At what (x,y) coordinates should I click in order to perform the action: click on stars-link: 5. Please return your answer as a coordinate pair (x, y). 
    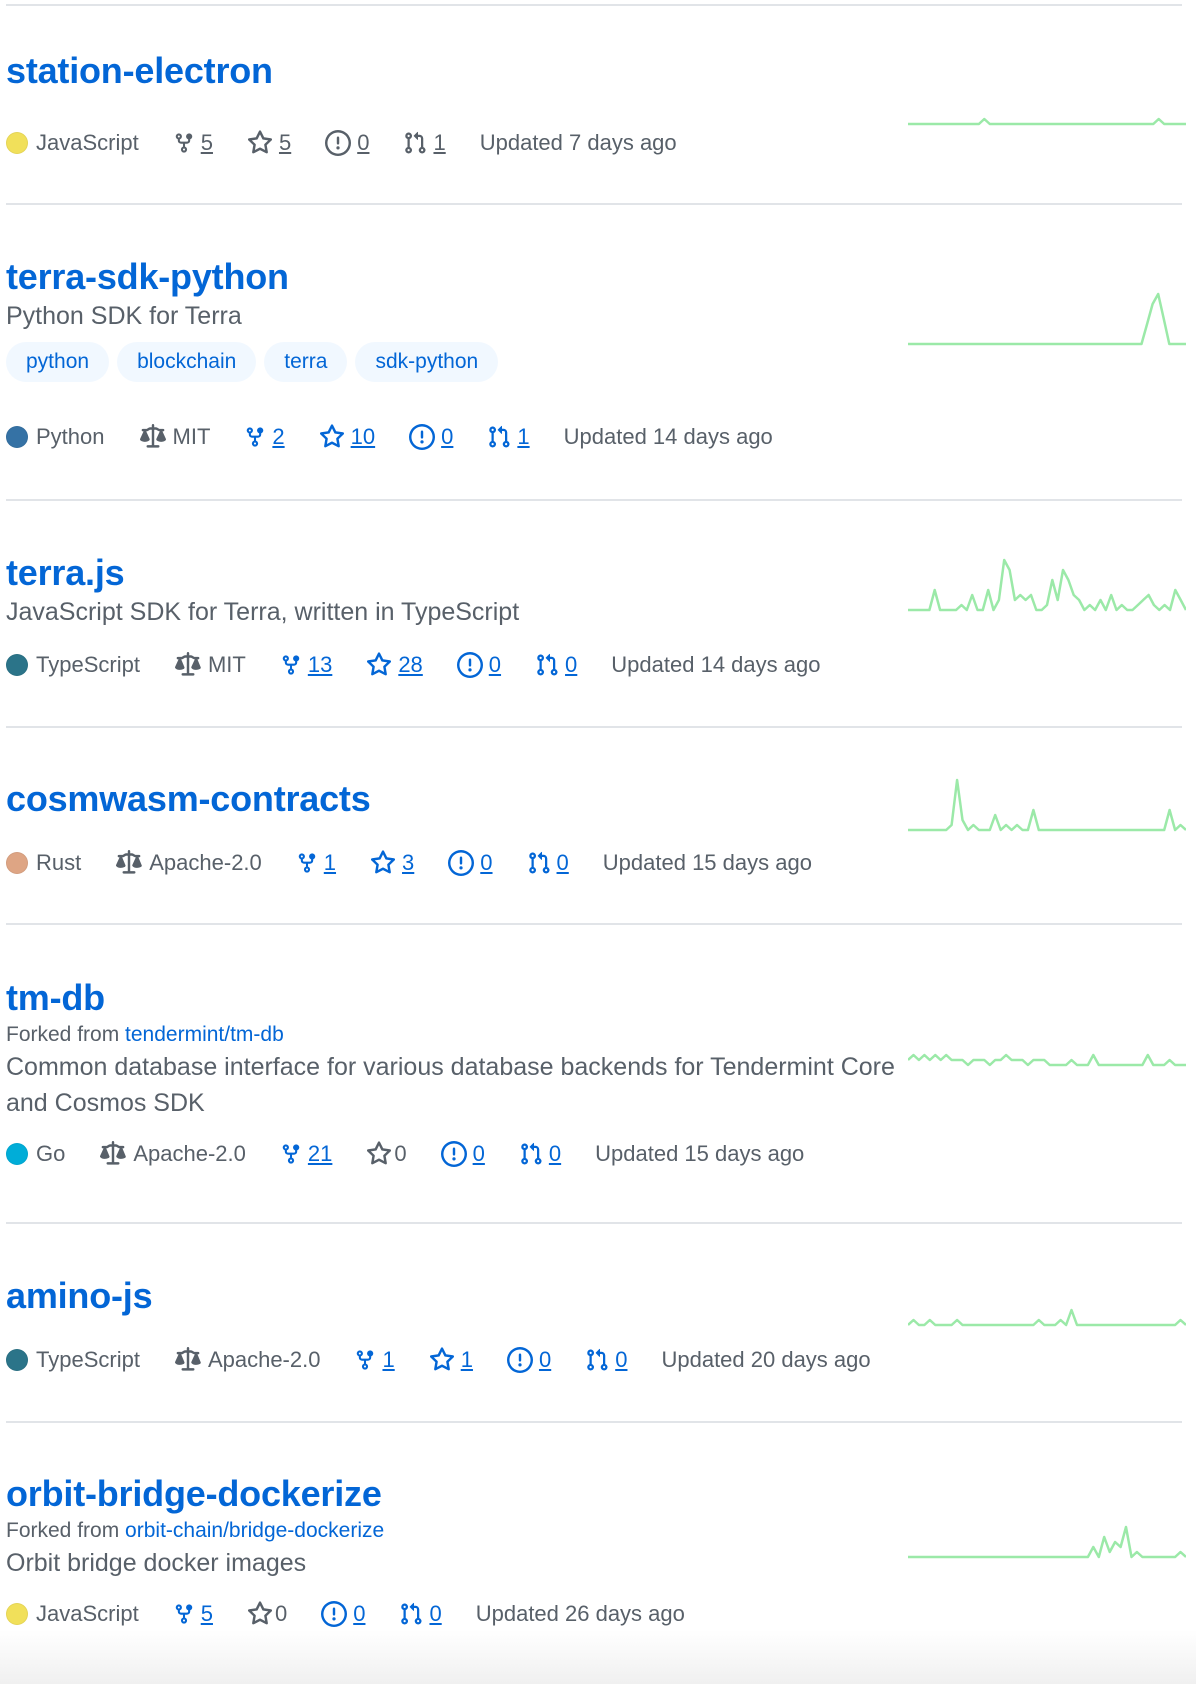
    Looking at the image, I should click on (269, 143).